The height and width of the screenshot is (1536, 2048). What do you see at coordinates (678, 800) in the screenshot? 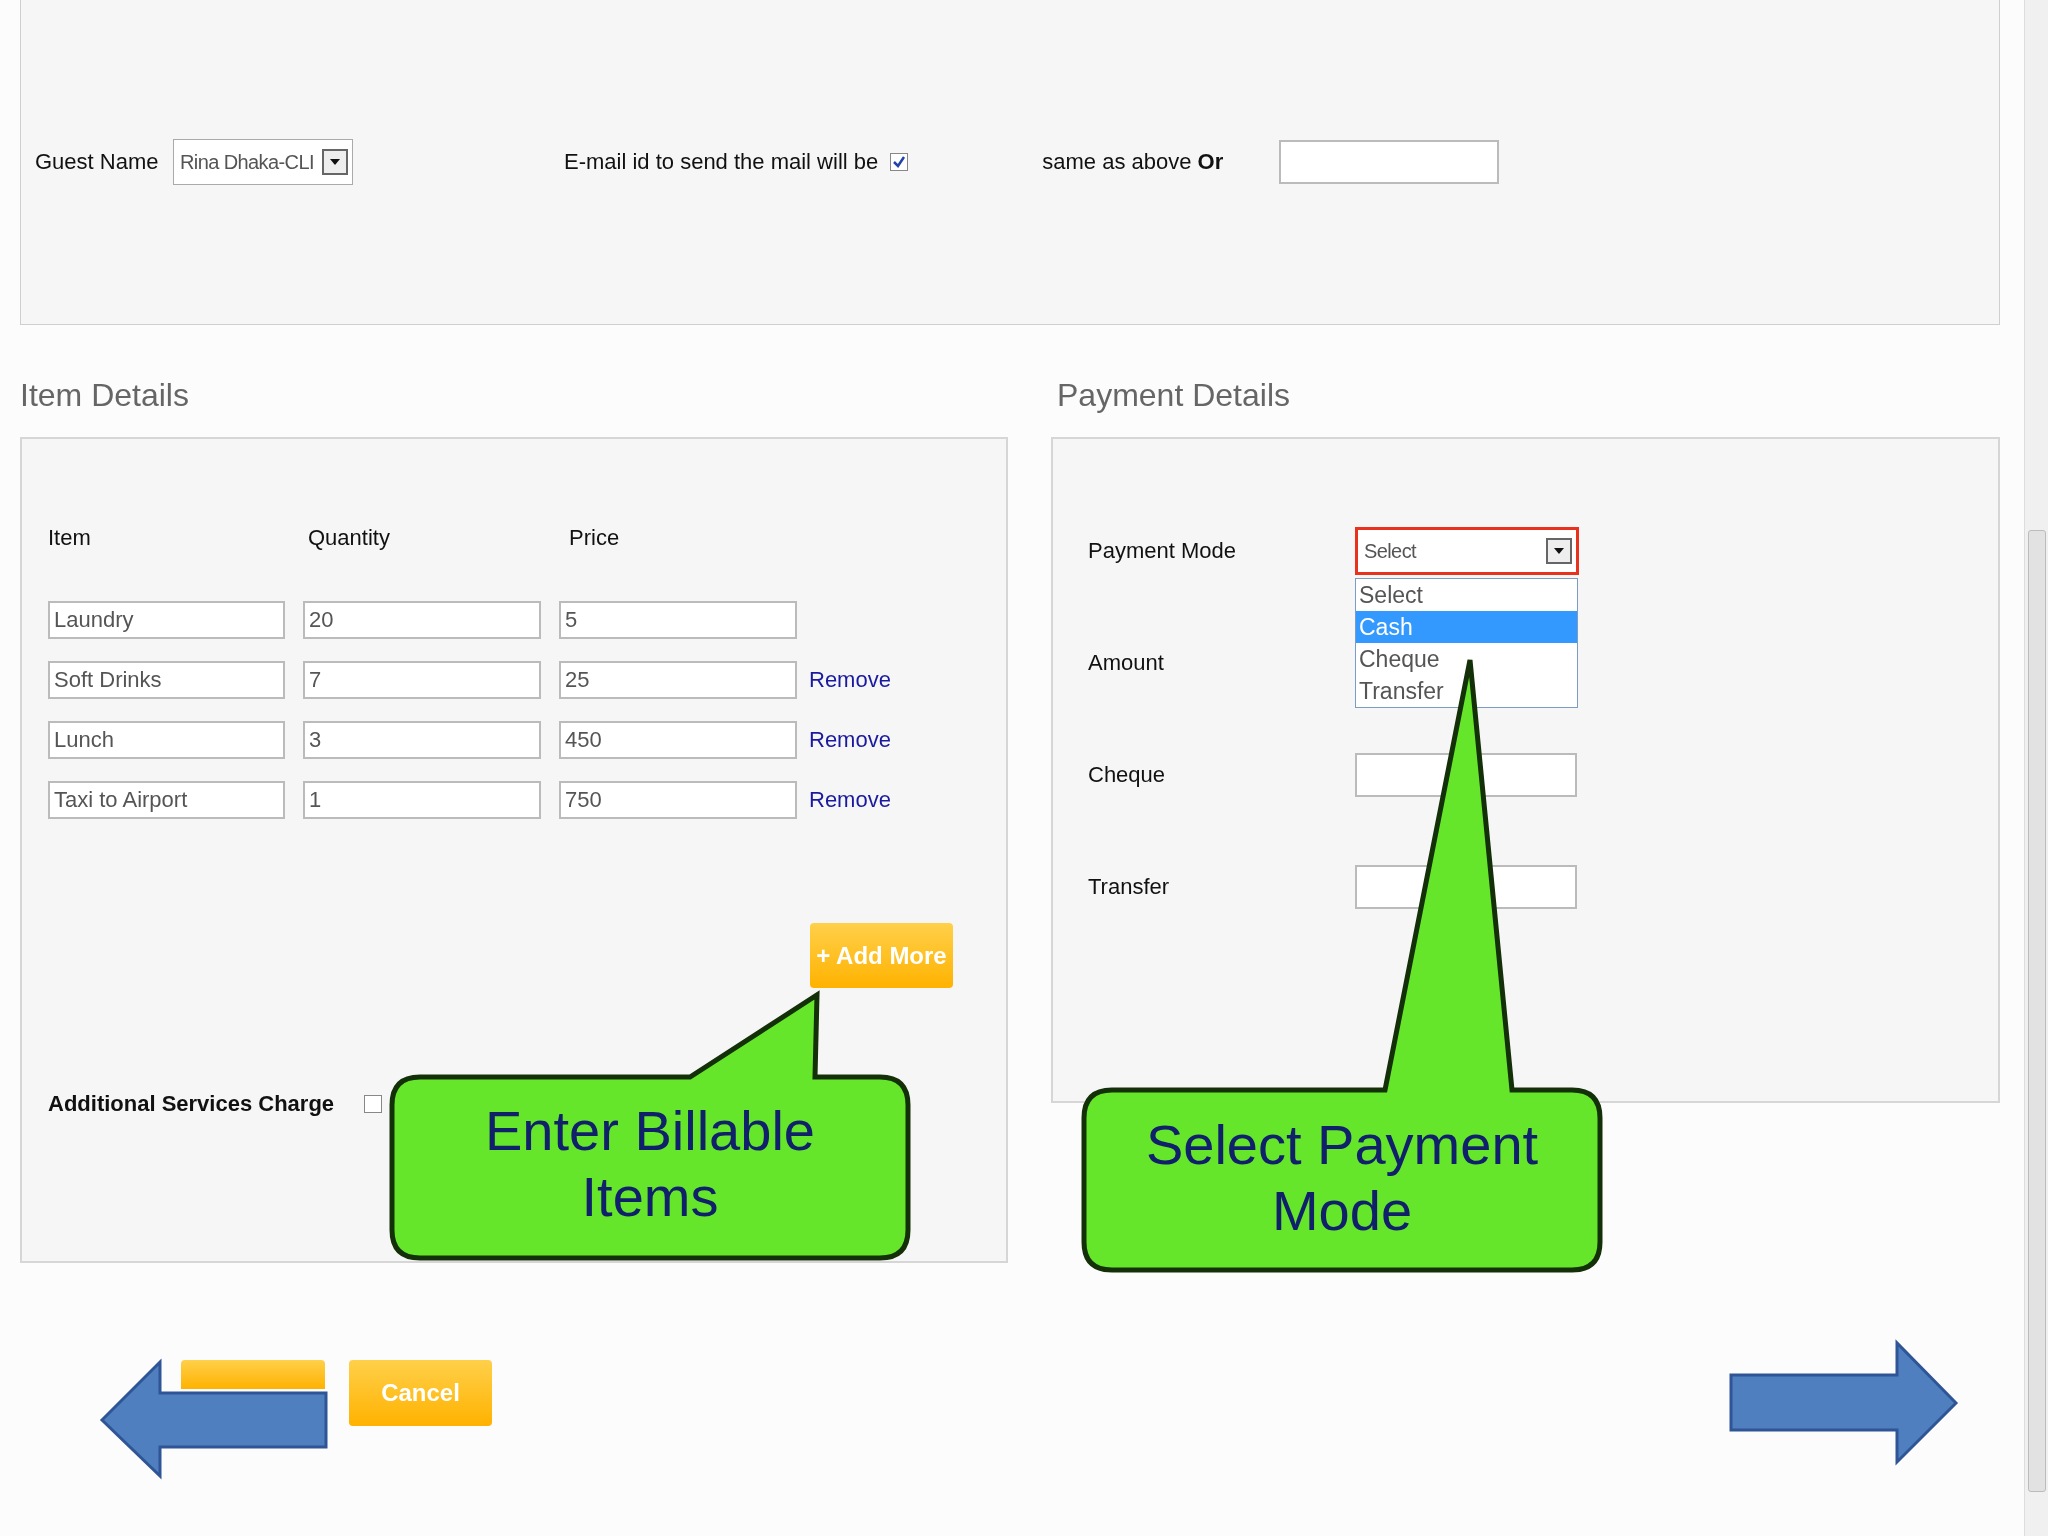
I see `price-field: 750` at bounding box center [678, 800].